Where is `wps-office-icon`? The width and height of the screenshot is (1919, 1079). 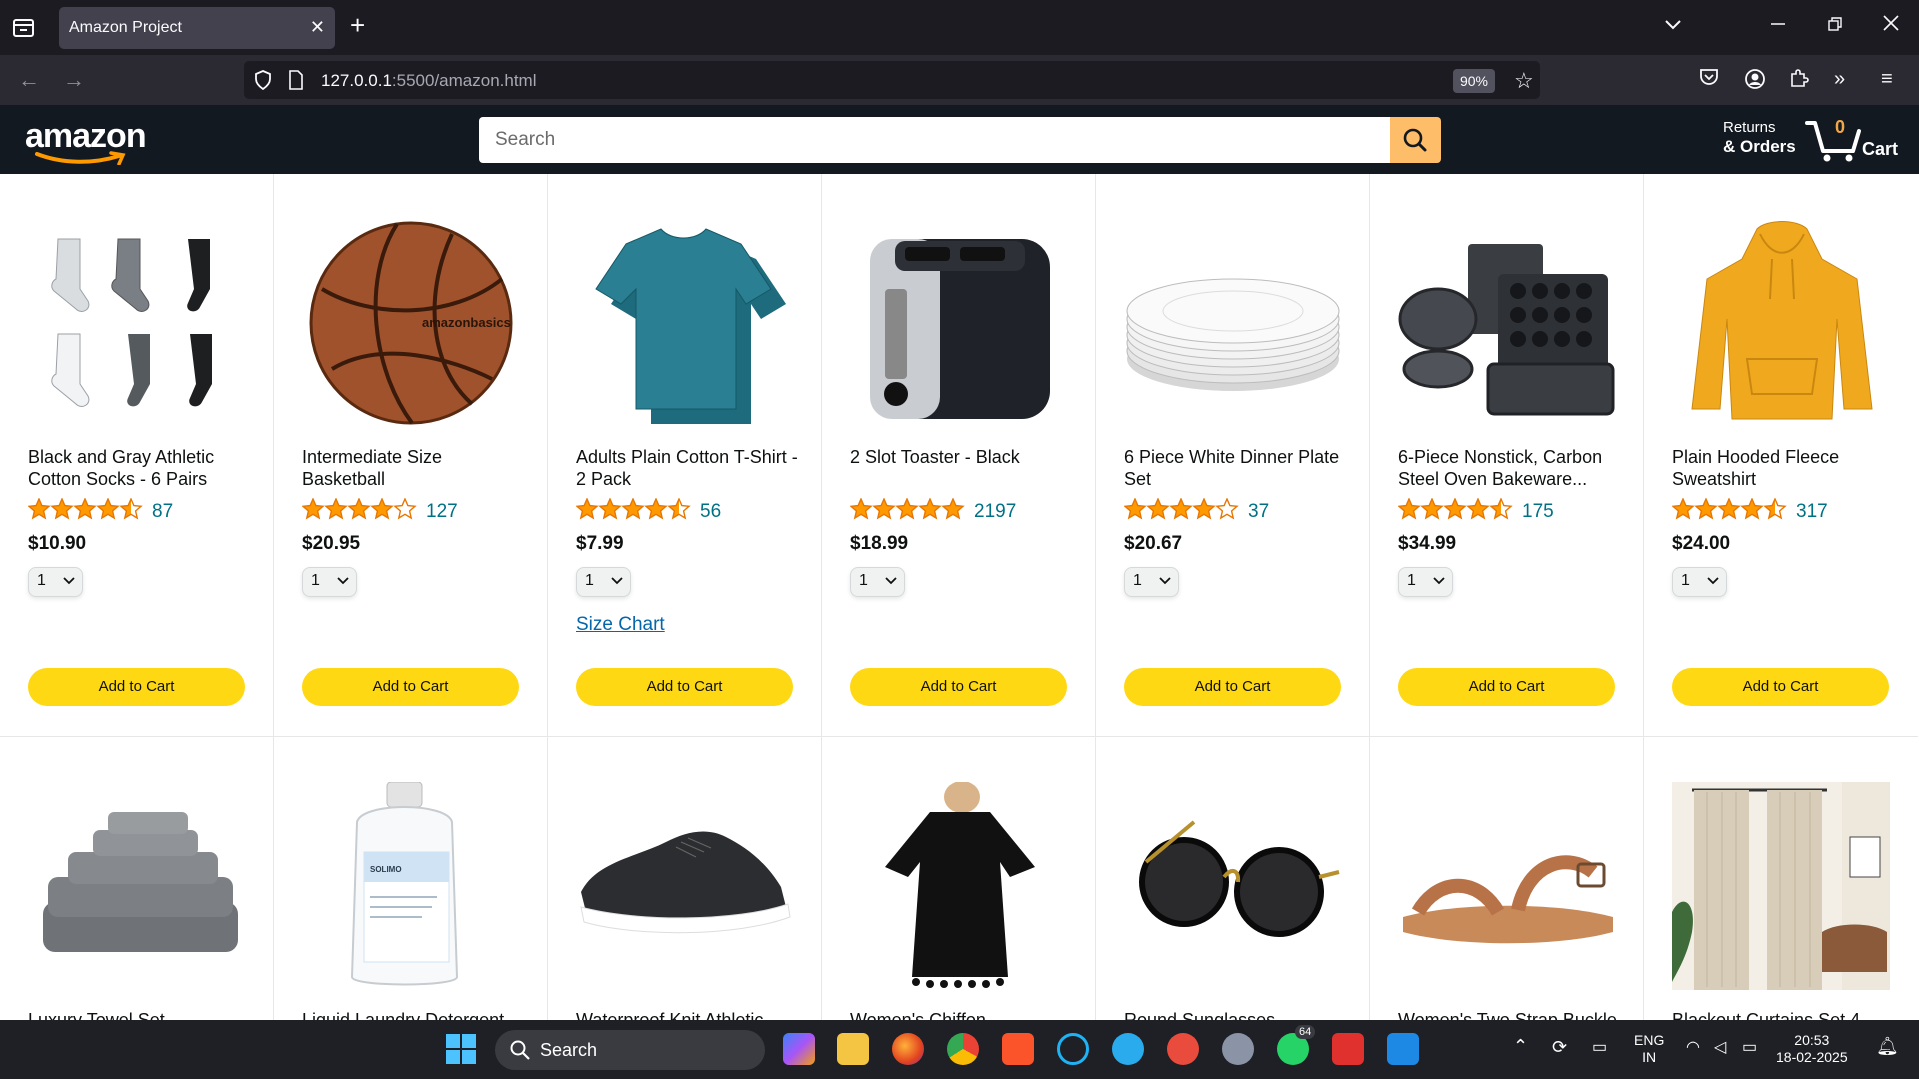 wps-office-icon is located at coordinates (1348, 1049).